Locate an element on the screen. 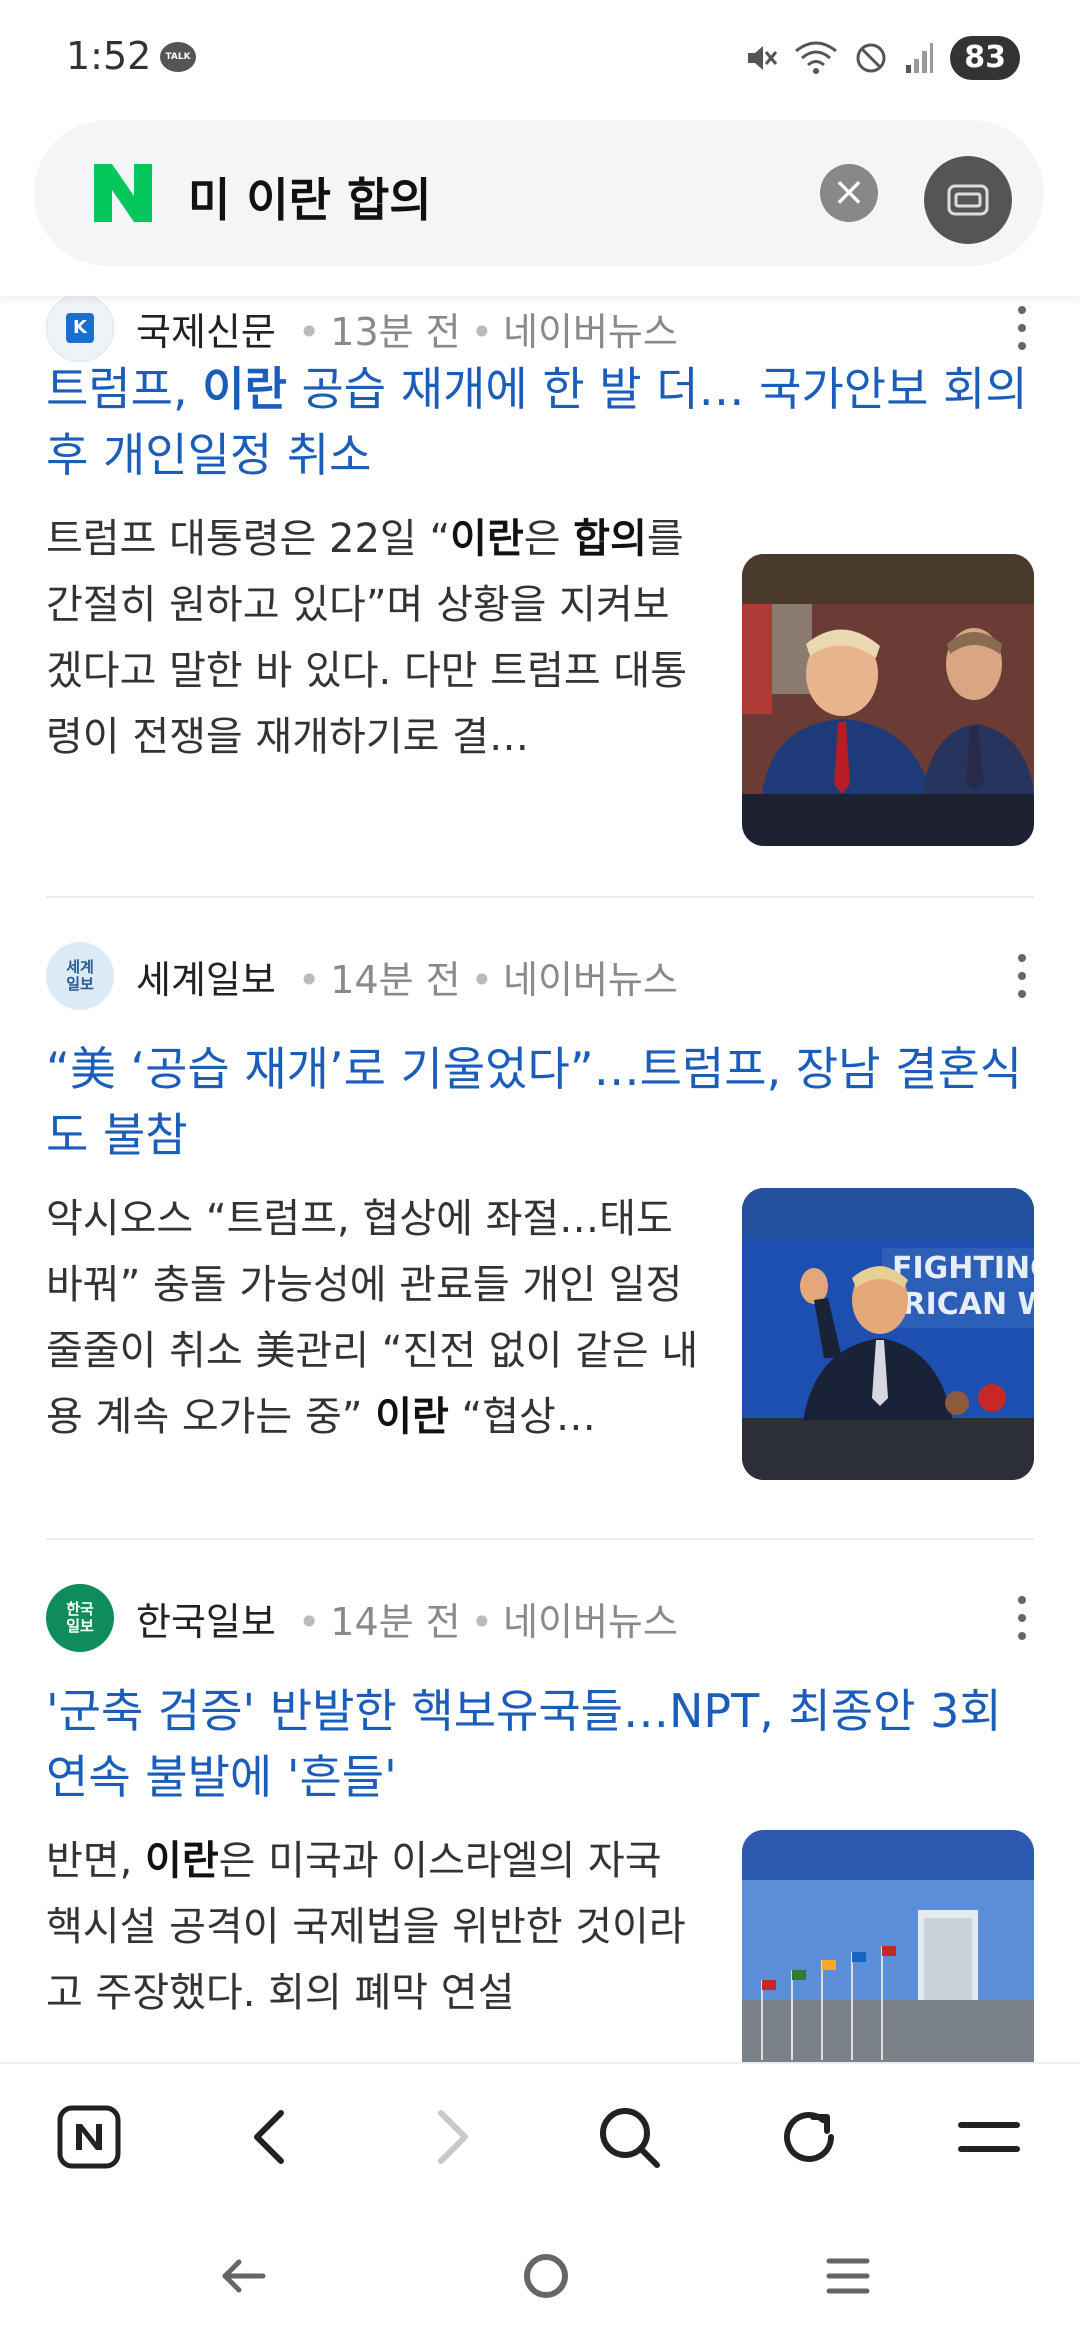 The width and height of the screenshot is (1080, 2340). wifi-icon is located at coordinates (816, 57).